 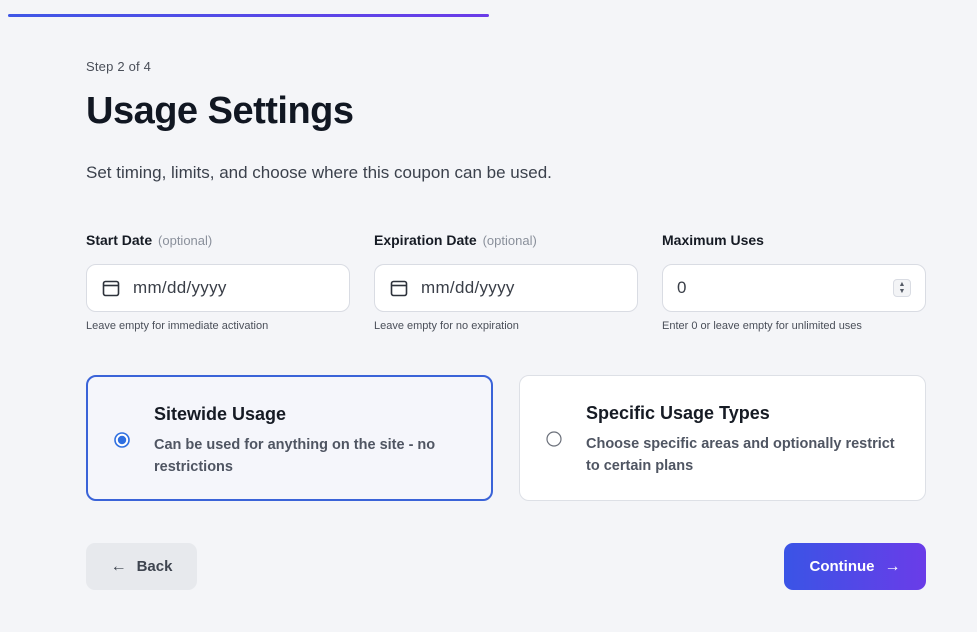 I want to click on number-stepper-icon: ▲ ▼, so click(x=902, y=288).